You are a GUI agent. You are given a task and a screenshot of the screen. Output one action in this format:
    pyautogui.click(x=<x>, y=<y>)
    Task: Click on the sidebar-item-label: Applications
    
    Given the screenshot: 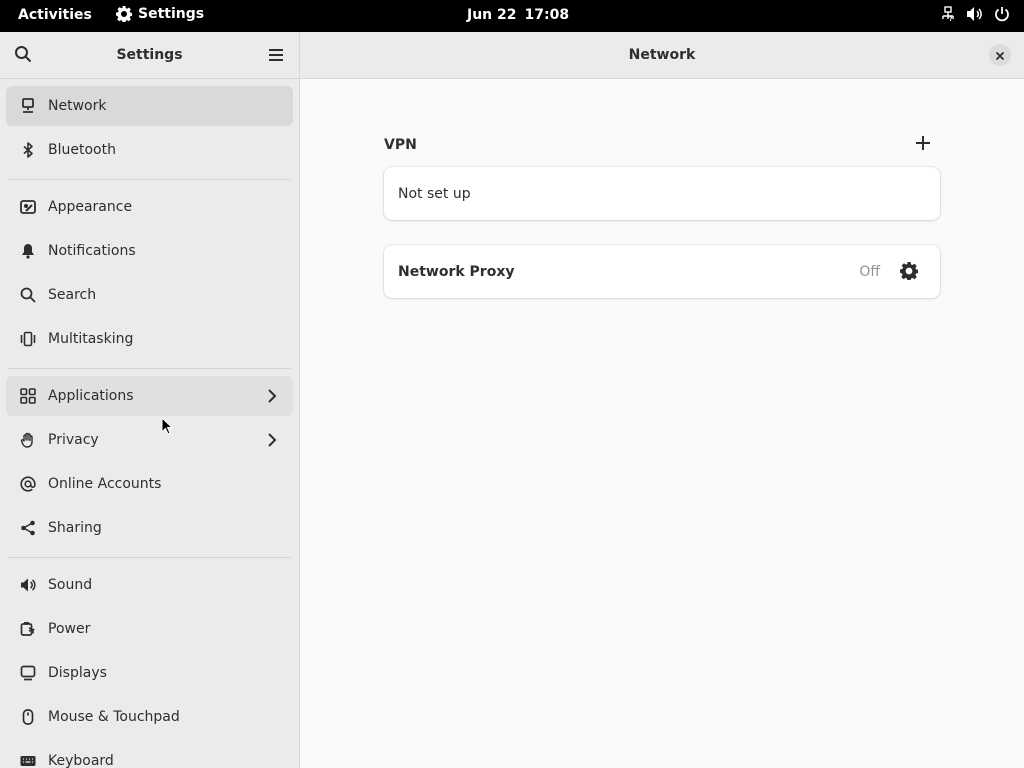 What is the action you would take?
    pyautogui.click(x=91, y=396)
    